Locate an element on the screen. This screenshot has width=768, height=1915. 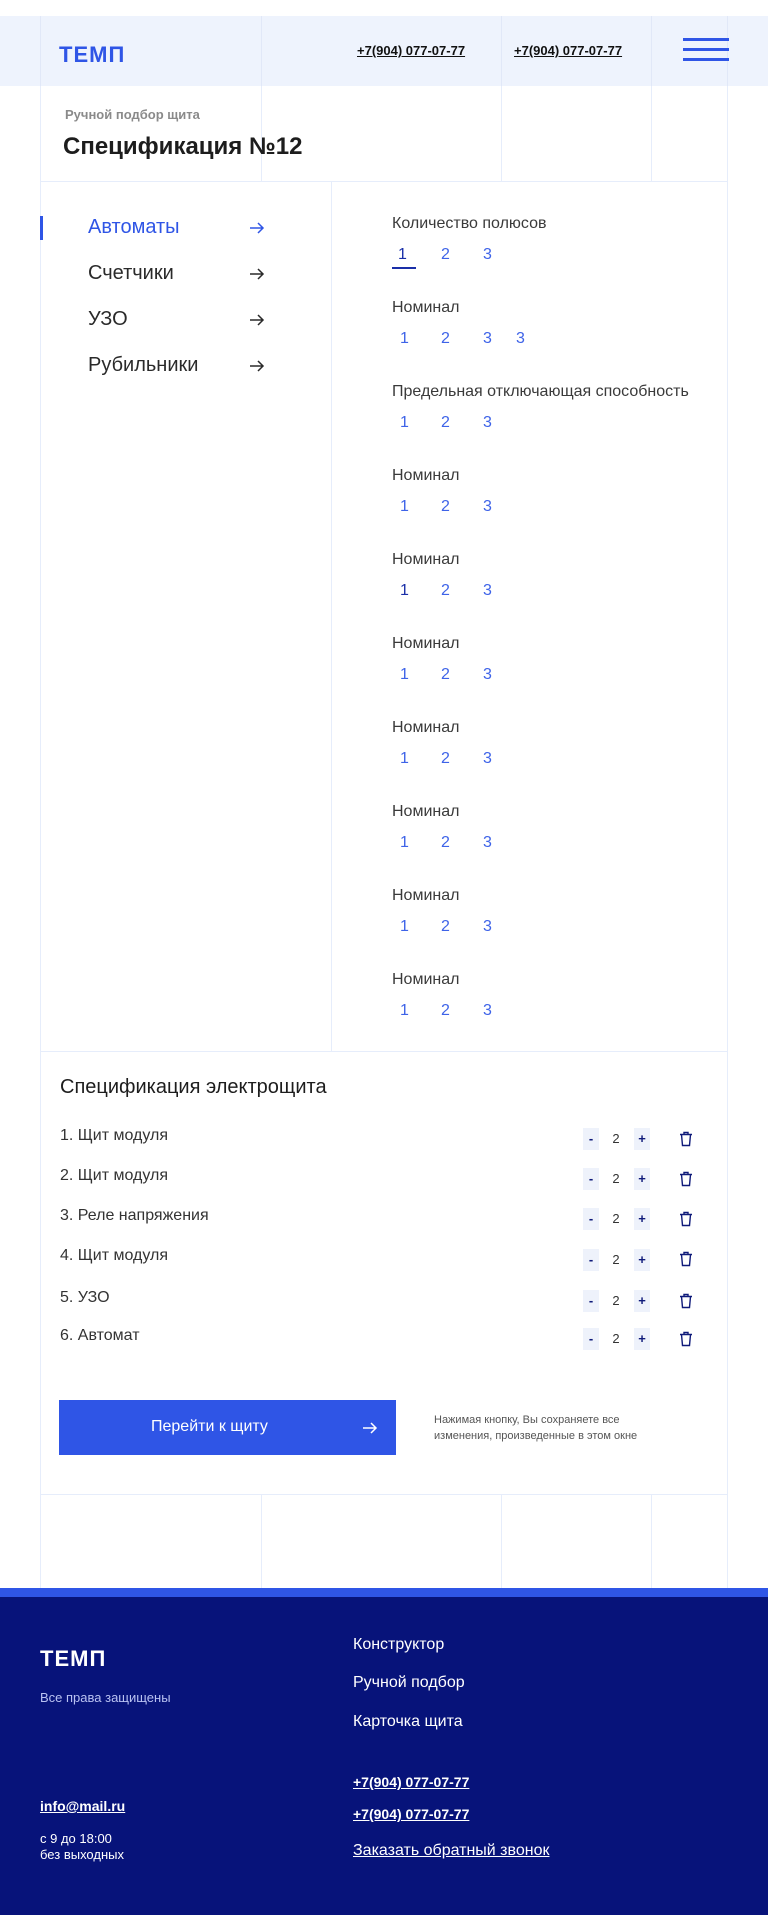
sidebar-item-label: УЗО is located at coordinates (108, 319).